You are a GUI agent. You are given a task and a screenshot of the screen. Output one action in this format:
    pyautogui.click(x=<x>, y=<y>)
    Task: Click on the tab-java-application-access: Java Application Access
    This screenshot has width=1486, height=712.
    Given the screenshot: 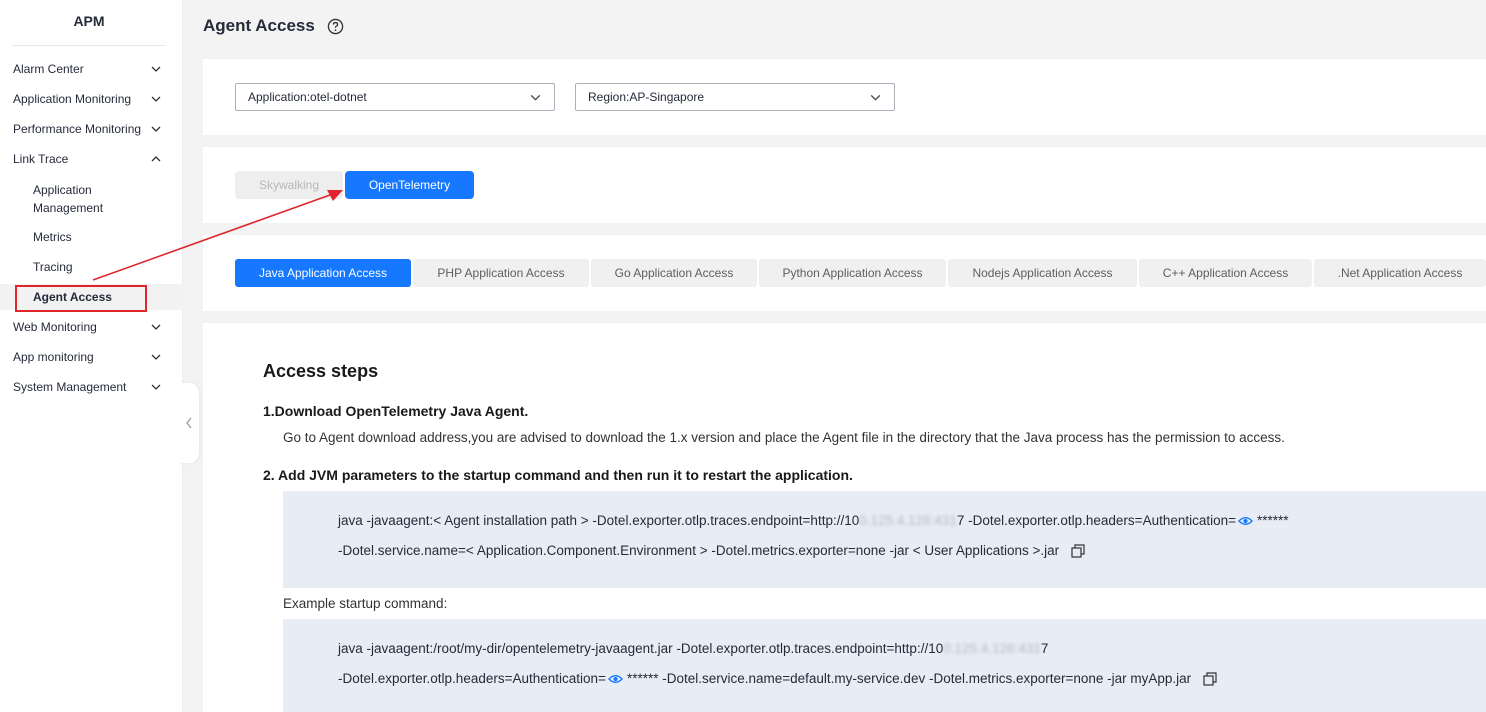 What is the action you would take?
    pyautogui.click(x=323, y=273)
    